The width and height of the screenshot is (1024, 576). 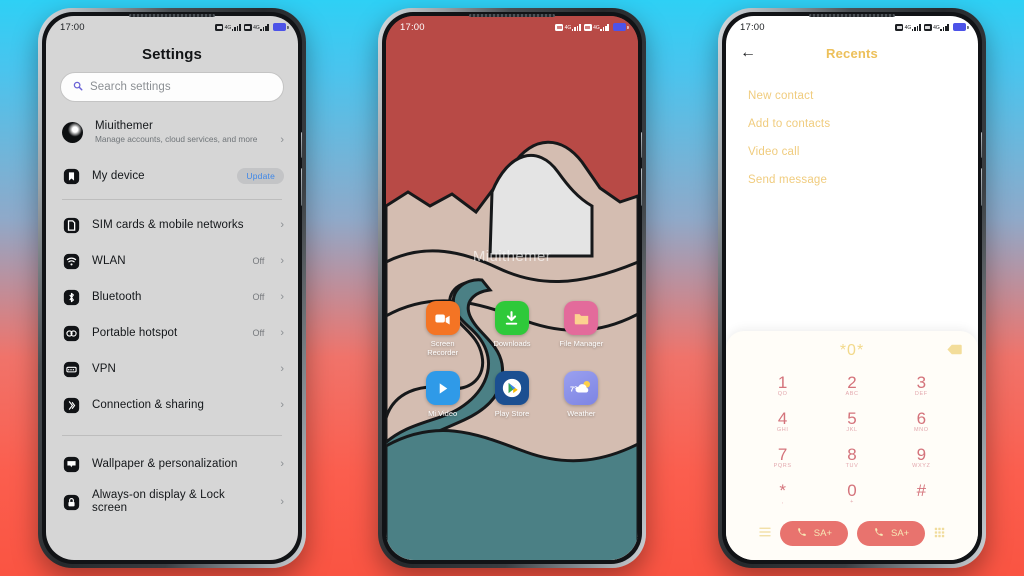 I want to click on sidebar-item-always-on-display: Always-on display & Lock screen ›, so click(x=172, y=502).